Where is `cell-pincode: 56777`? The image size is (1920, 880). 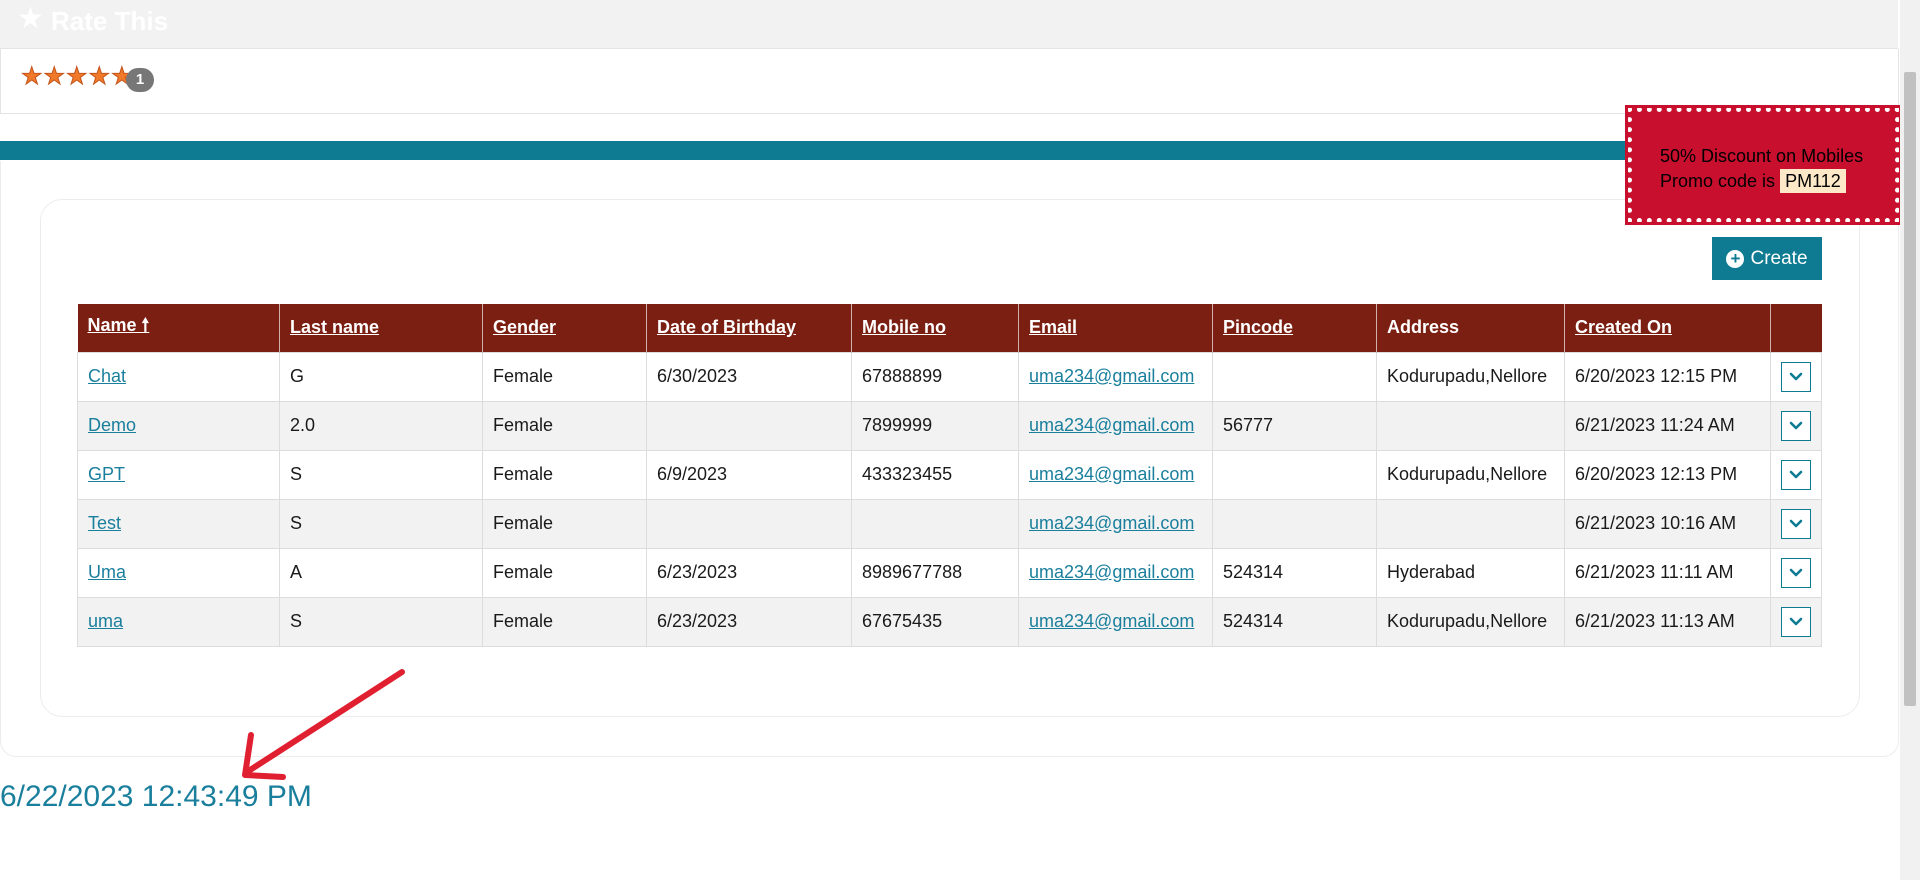 cell-pincode: 56777 is located at coordinates (1294, 425).